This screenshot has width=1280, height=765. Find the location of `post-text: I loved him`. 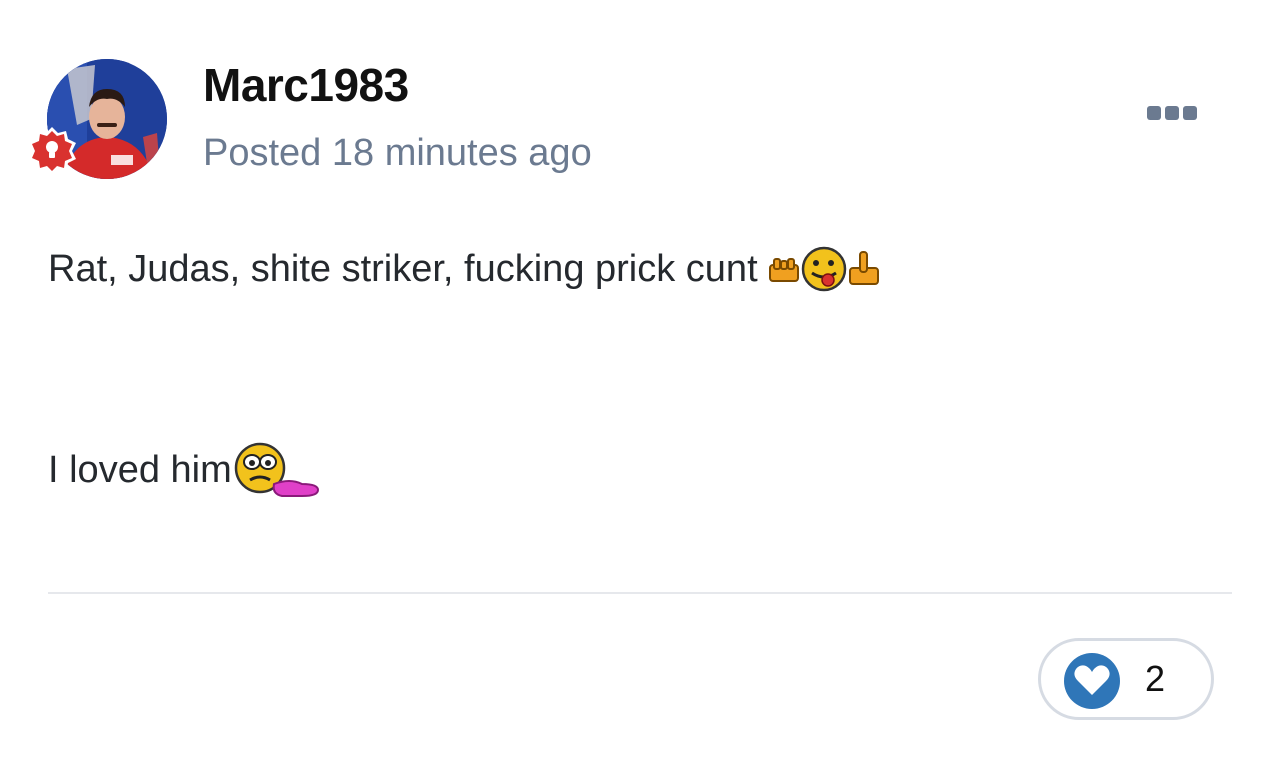

post-text: I loved him is located at coordinates (140, 470).